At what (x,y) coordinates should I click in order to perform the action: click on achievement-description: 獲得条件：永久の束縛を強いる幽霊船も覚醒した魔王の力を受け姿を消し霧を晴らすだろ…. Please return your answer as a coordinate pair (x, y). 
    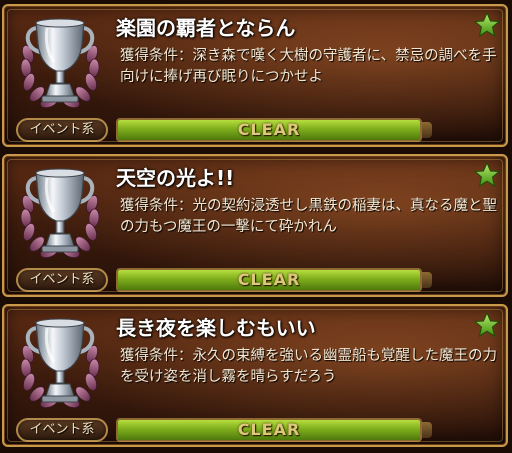
    Looking at the image, I should click on (308, 366).